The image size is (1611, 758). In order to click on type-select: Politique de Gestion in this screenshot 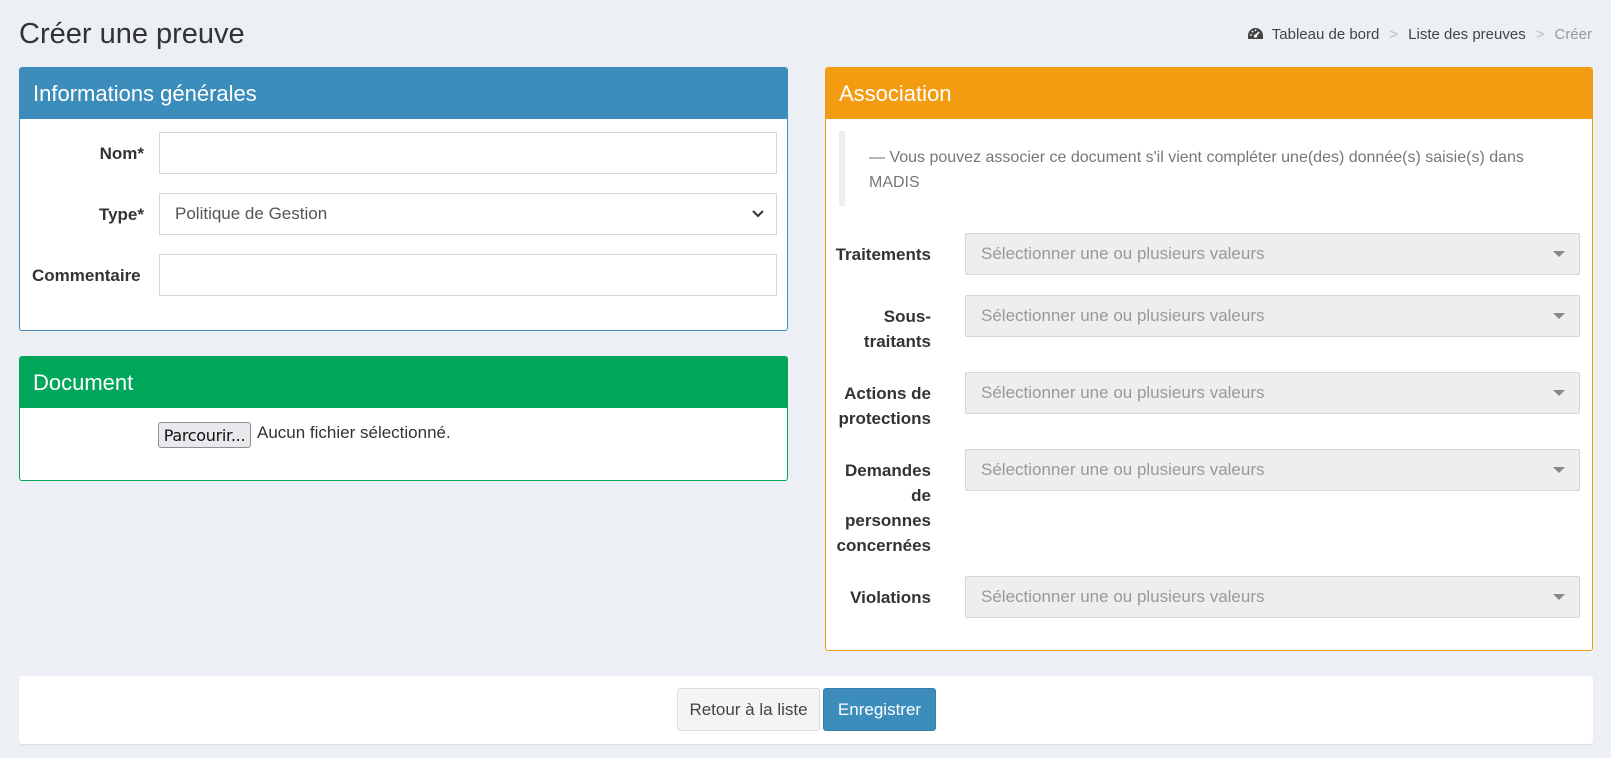, I will do `click(468, 214)`.